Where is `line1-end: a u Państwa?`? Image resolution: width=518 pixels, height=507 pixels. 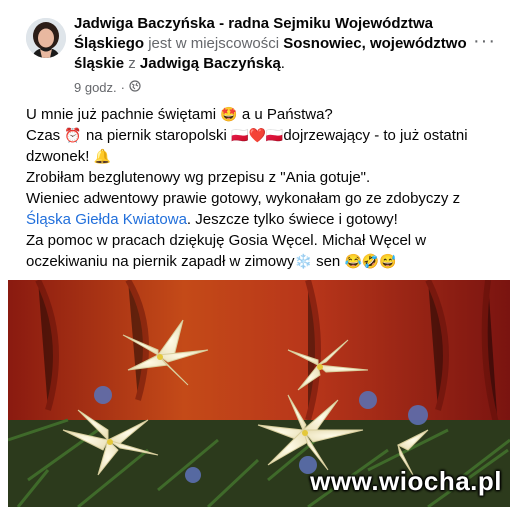 line1-end: a u Państwa? is located at coordinates (287, 114).